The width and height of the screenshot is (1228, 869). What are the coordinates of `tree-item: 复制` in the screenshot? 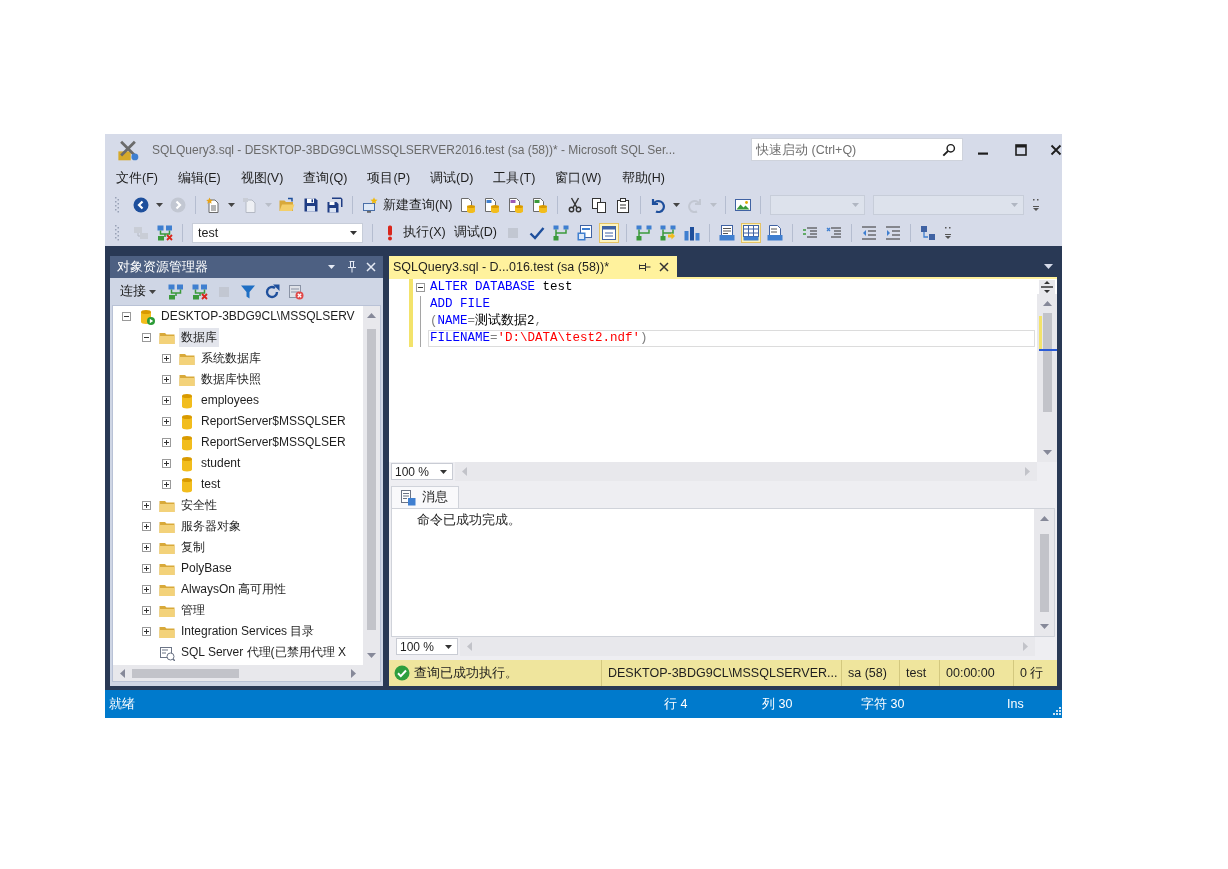 It's located at (193, 547).